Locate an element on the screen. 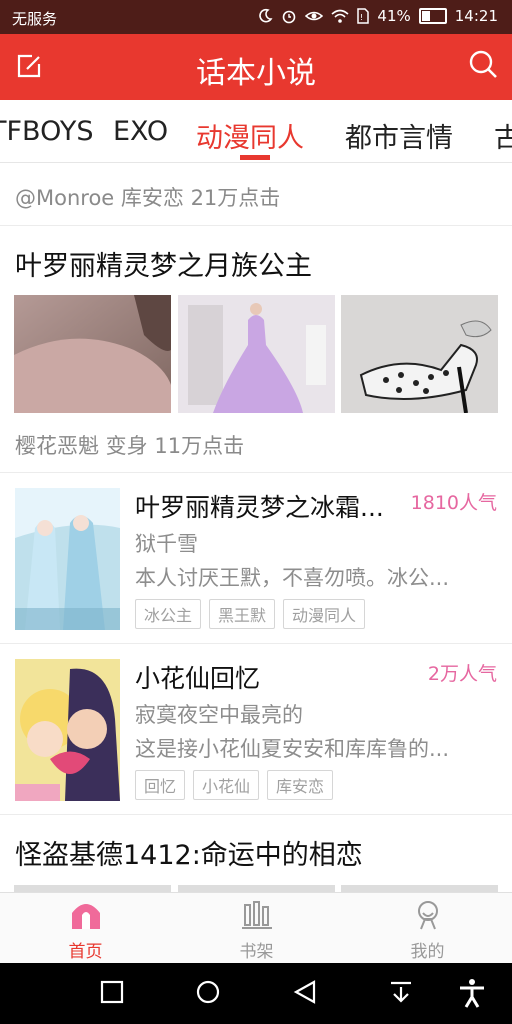 This screenshot has height=1024, width=512. profile-icon is located at coordinates (428, 915).